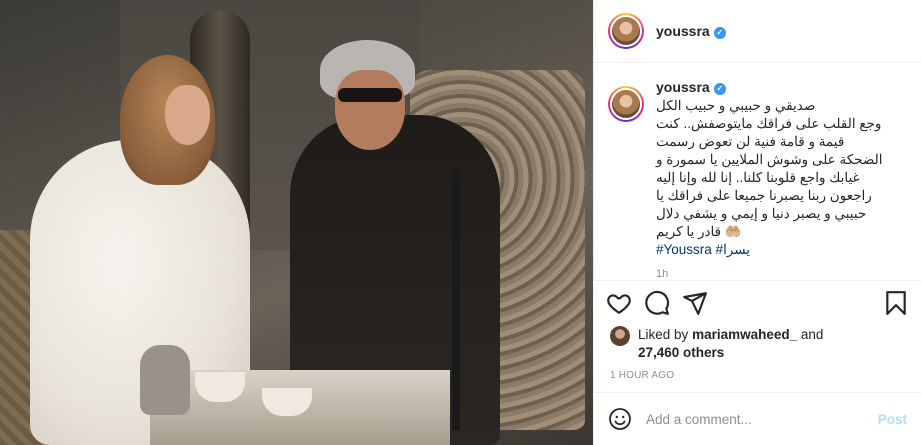 This screenshot has width=921, height=445. I want to click on and-label: and, so click(812, 334).